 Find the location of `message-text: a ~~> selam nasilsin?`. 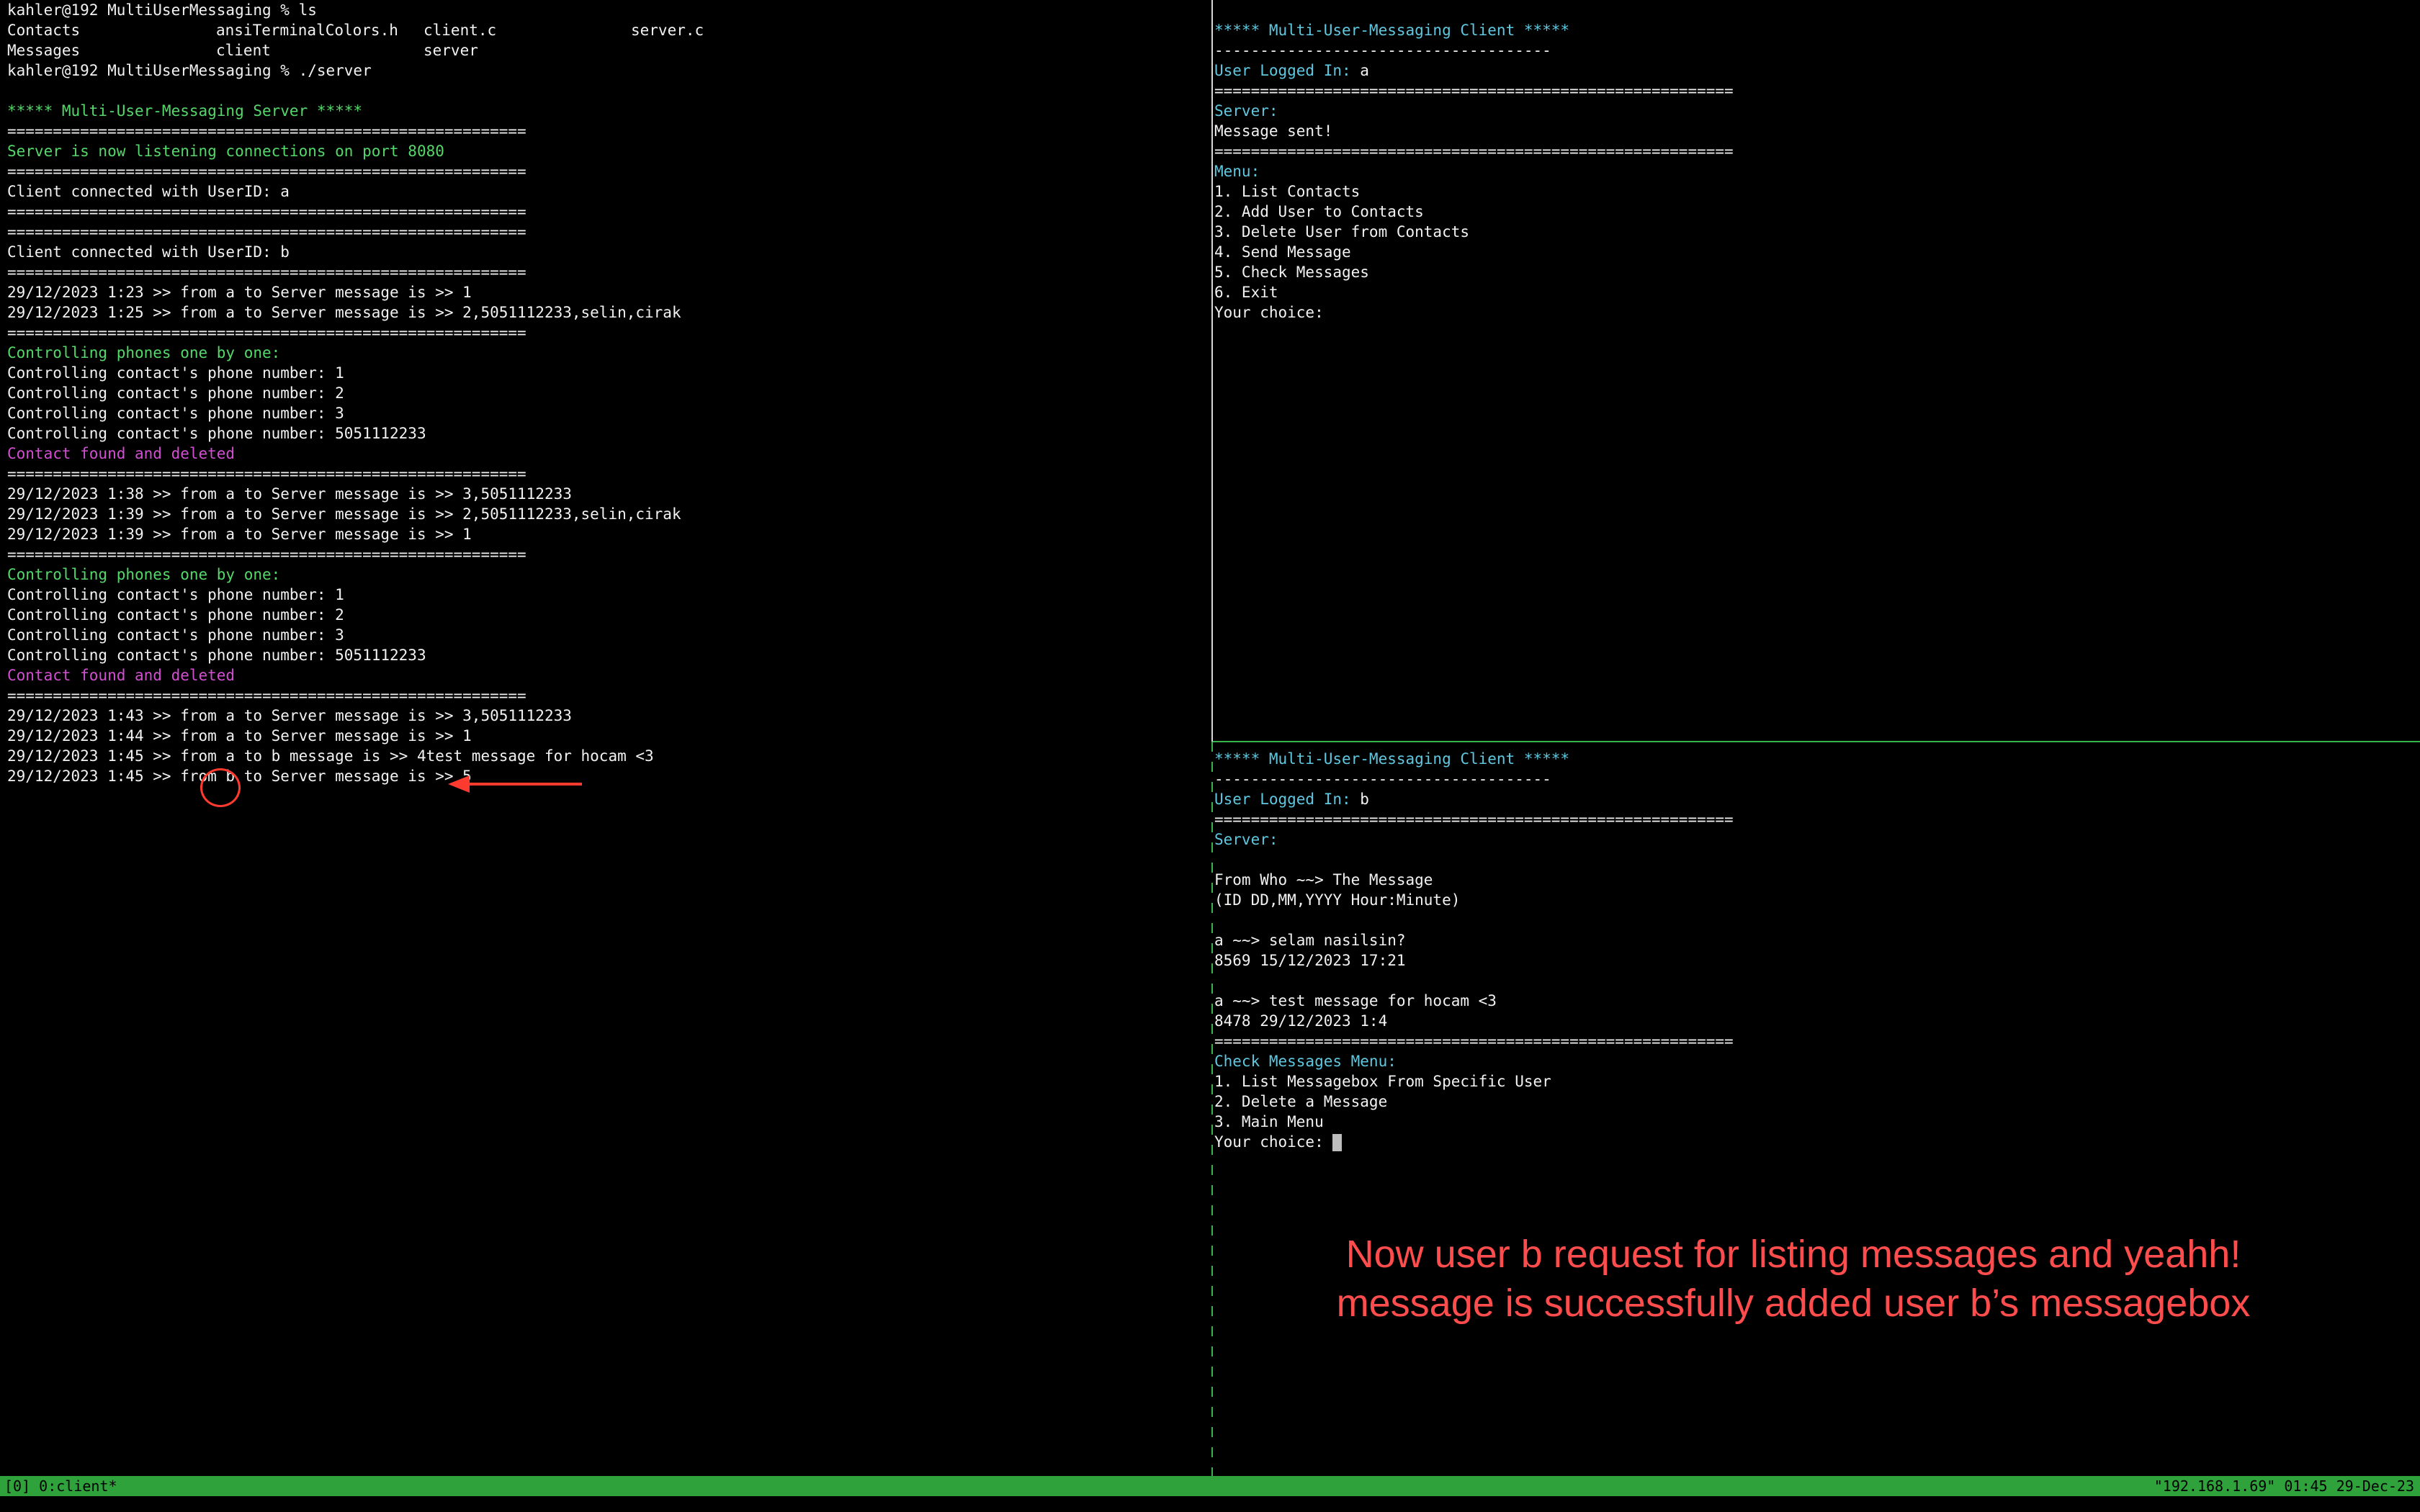

message-text: a ~~> selam nasilsin? is located at coordinates (1310, 940).